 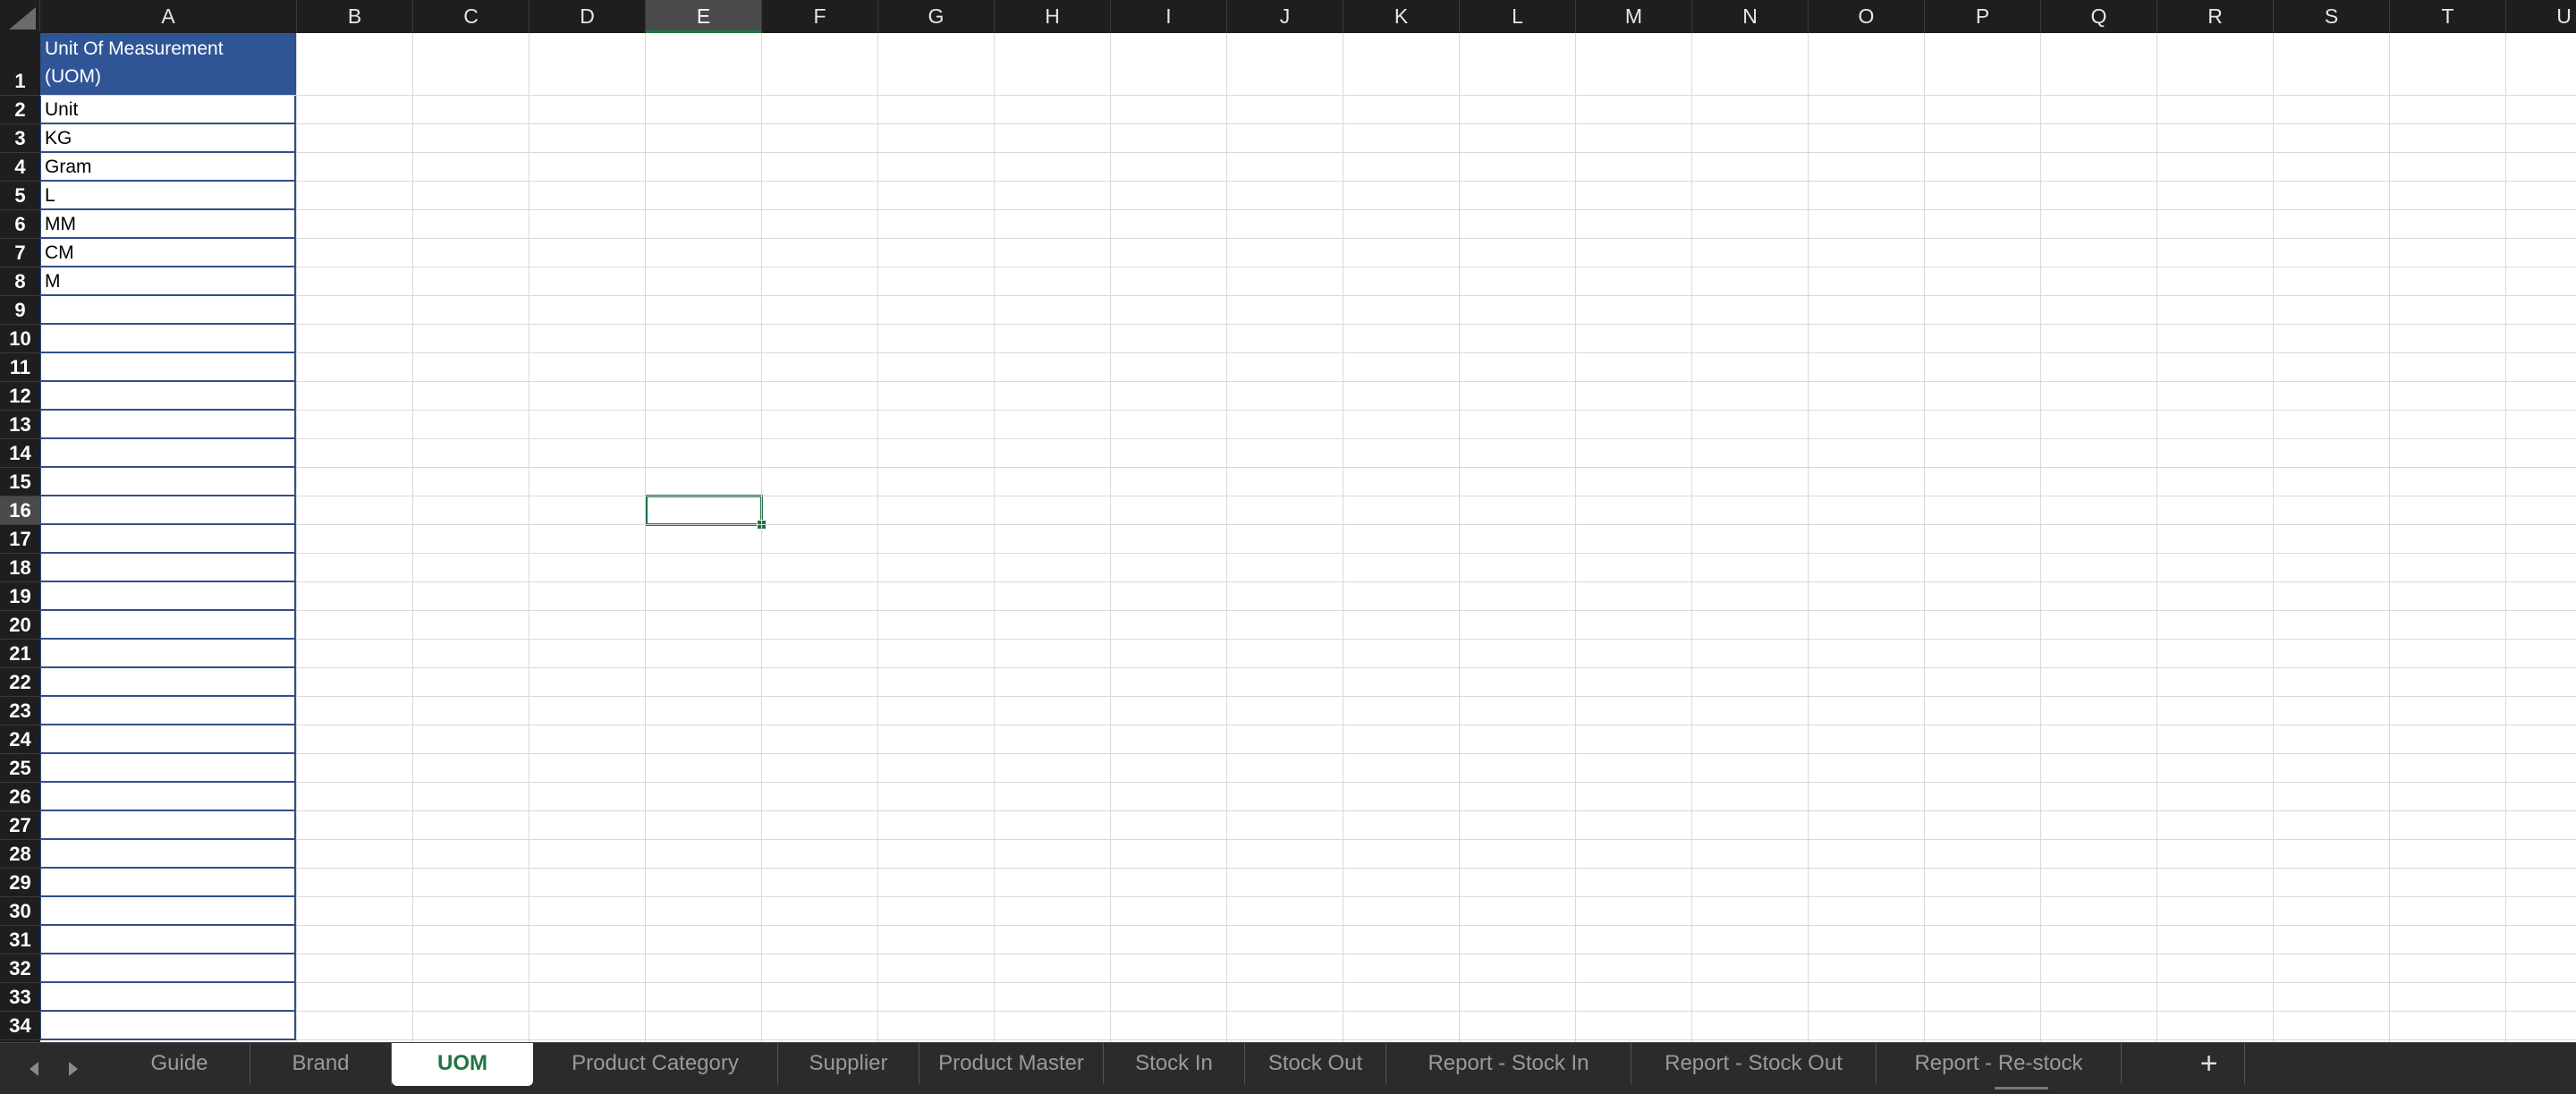 I want to click on row-header-27: 27, so click(x=20, y=825).